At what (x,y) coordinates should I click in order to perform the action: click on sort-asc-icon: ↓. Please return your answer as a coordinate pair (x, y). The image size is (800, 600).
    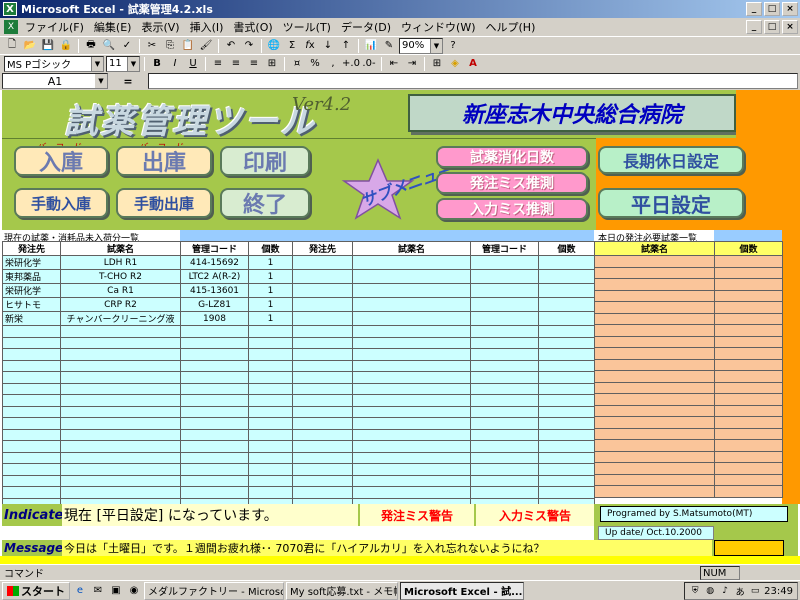
    Looking at the image, I should click on (328, 46).